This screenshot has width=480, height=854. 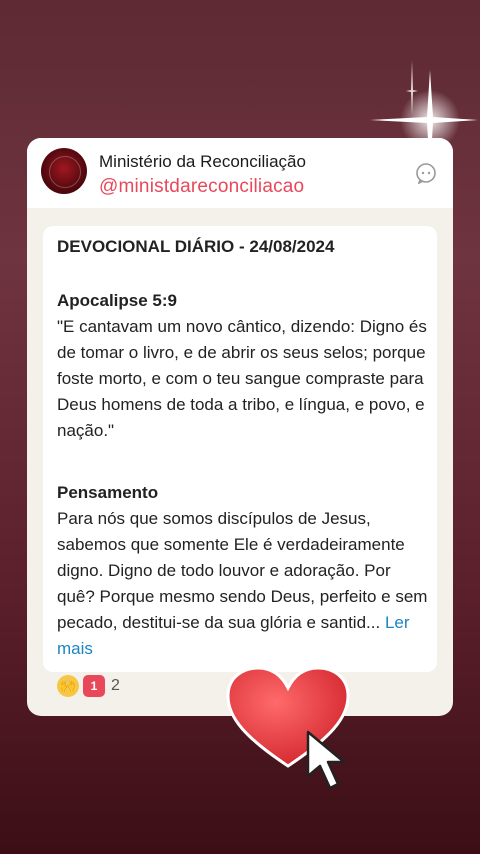 I want to click on channel-avatar, so click(x=64, y=171).